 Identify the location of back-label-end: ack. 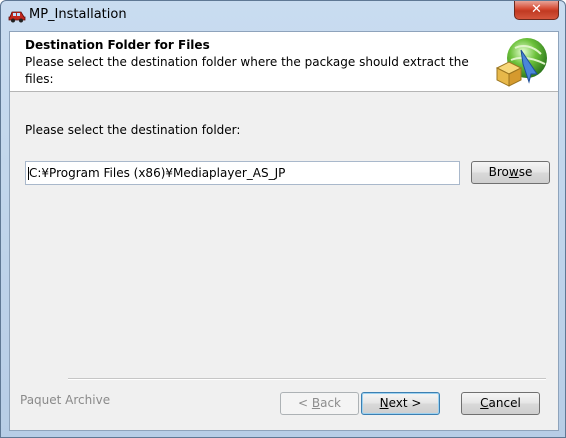
(330, 403).